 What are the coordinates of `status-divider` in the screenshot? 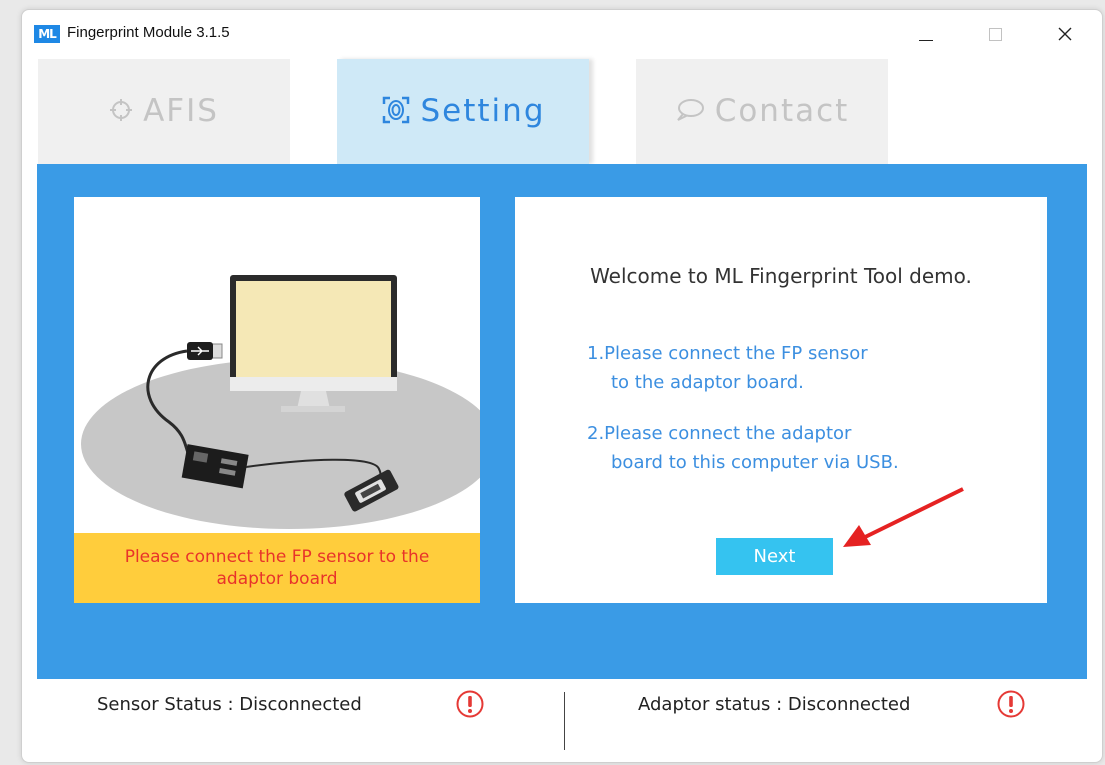 It's located at (564, 721).